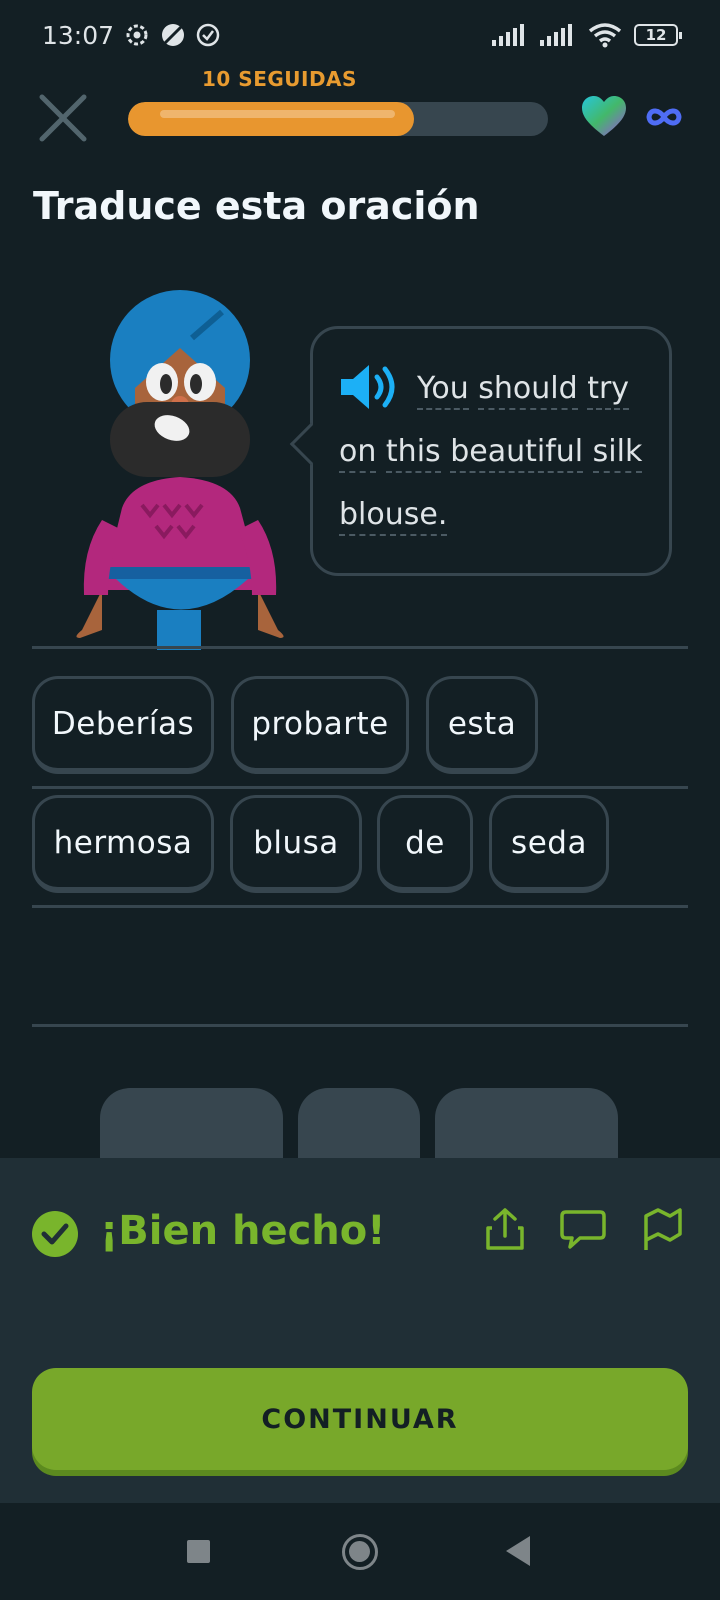 The image size is (720, 1600). Describe the element at coordinates (393, 516) in the screenshot. I see `prompt-word: blouse.` at that location.